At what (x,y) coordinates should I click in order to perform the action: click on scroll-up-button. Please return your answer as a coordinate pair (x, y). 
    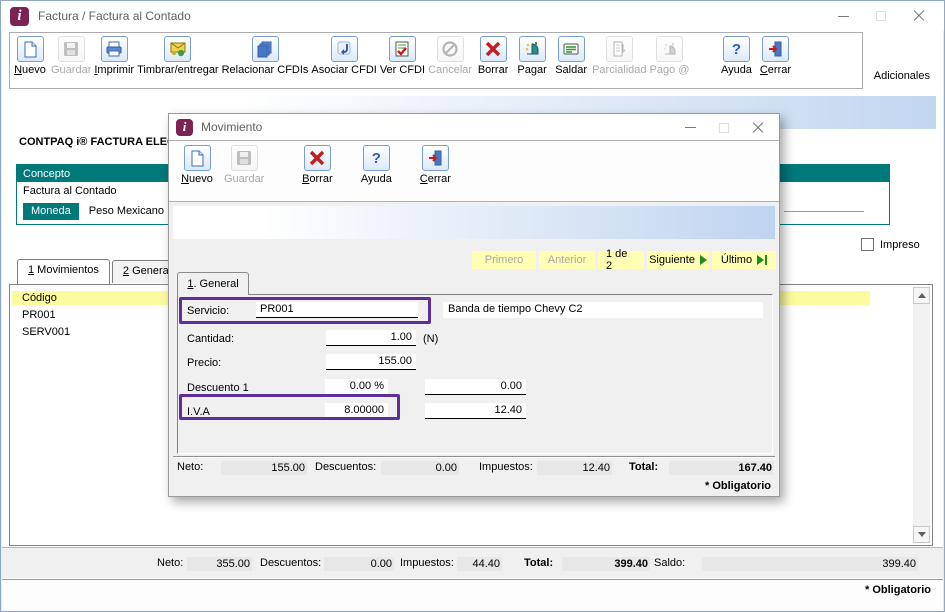
    Looking at the image, I should click on (921, 295).